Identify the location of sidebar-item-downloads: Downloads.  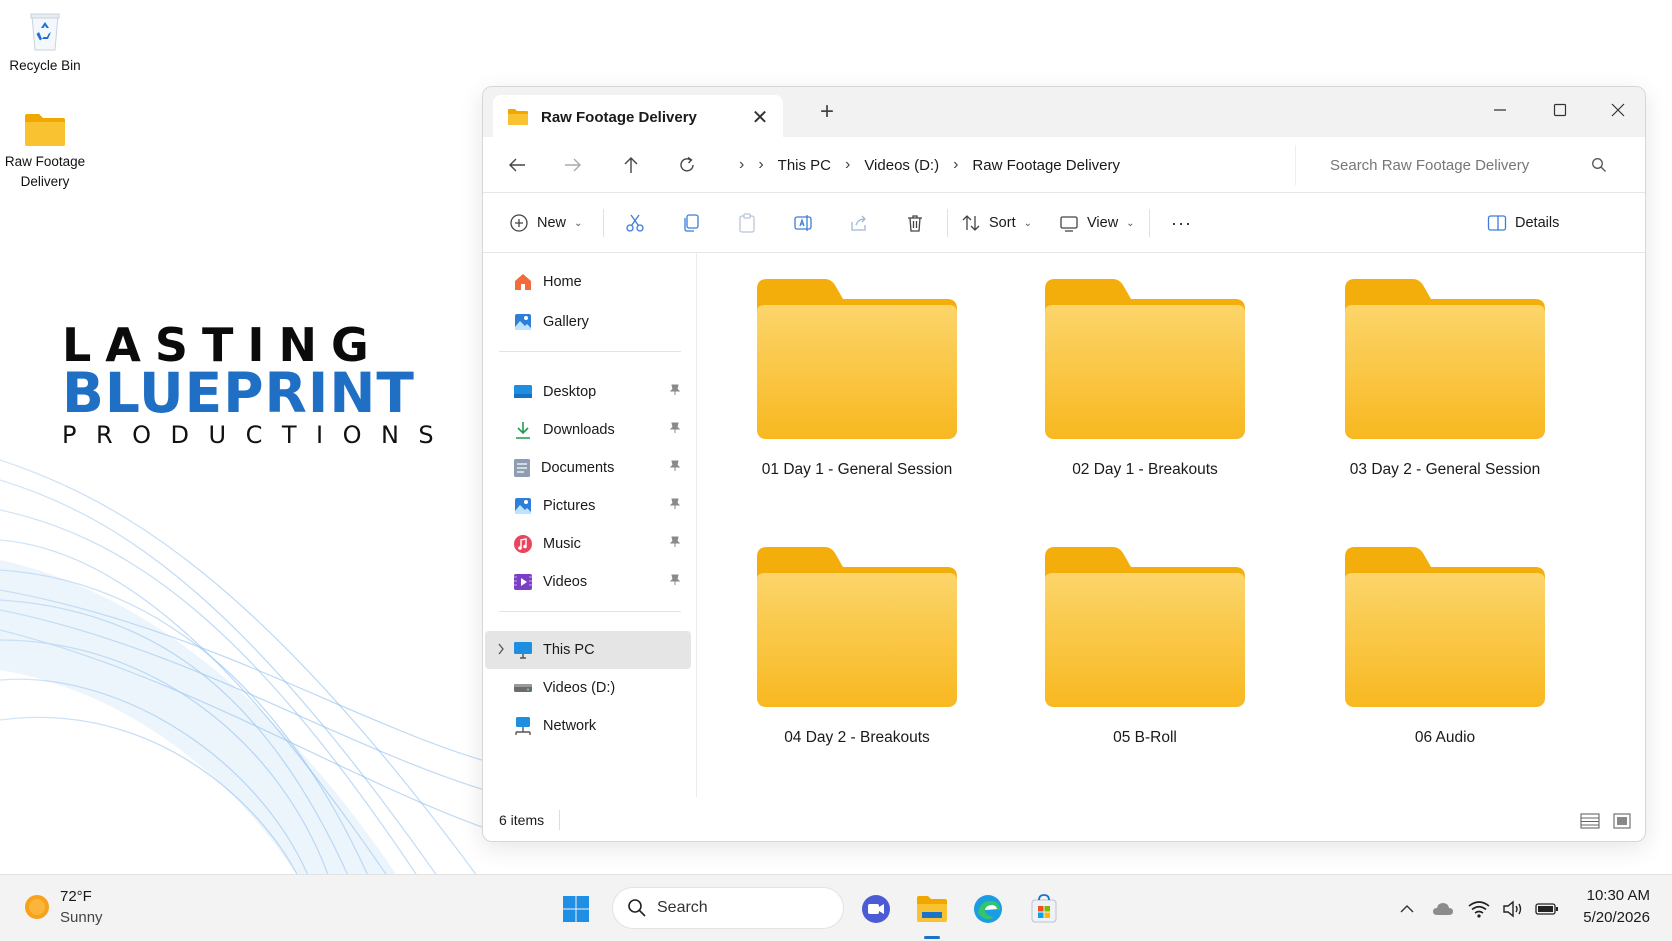
(588, 430).